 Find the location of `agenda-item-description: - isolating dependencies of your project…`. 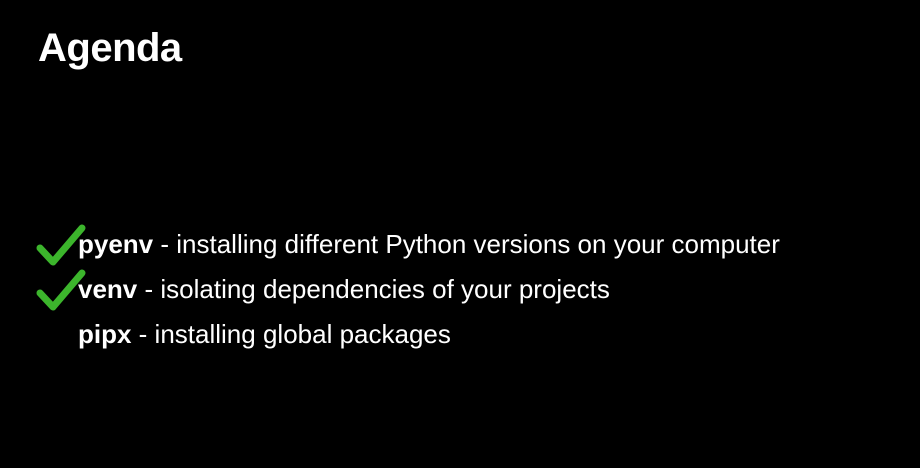

agenda-item-description: - isolating dependencies of your project… is located at coordinates (373, 289).